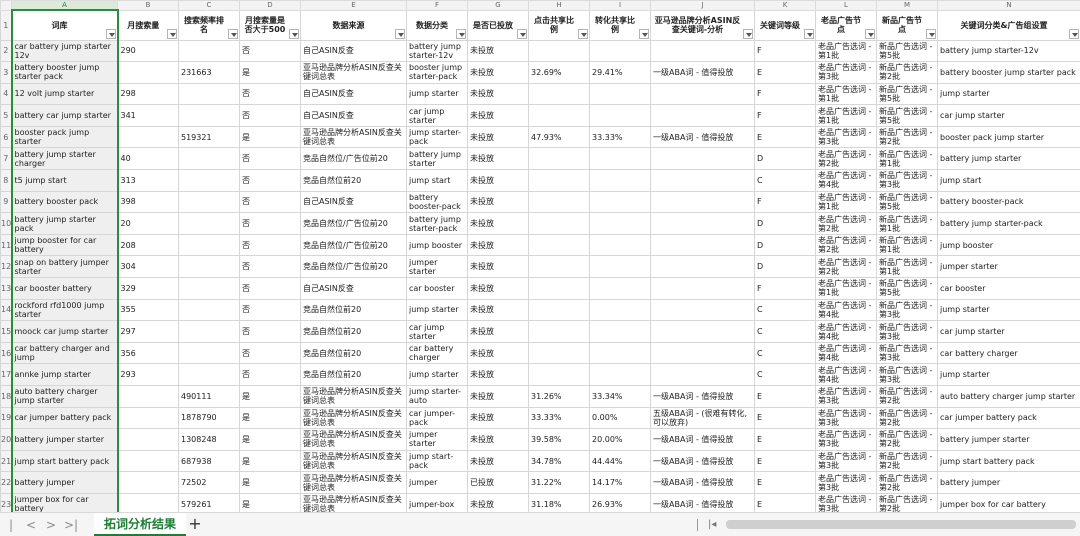 The width and height of the screenshot is (1080, 536). What do you see at coordinates (437, 288) in the screenshot?
I see `table-cell: car booster` at bounding box center [437, 288].